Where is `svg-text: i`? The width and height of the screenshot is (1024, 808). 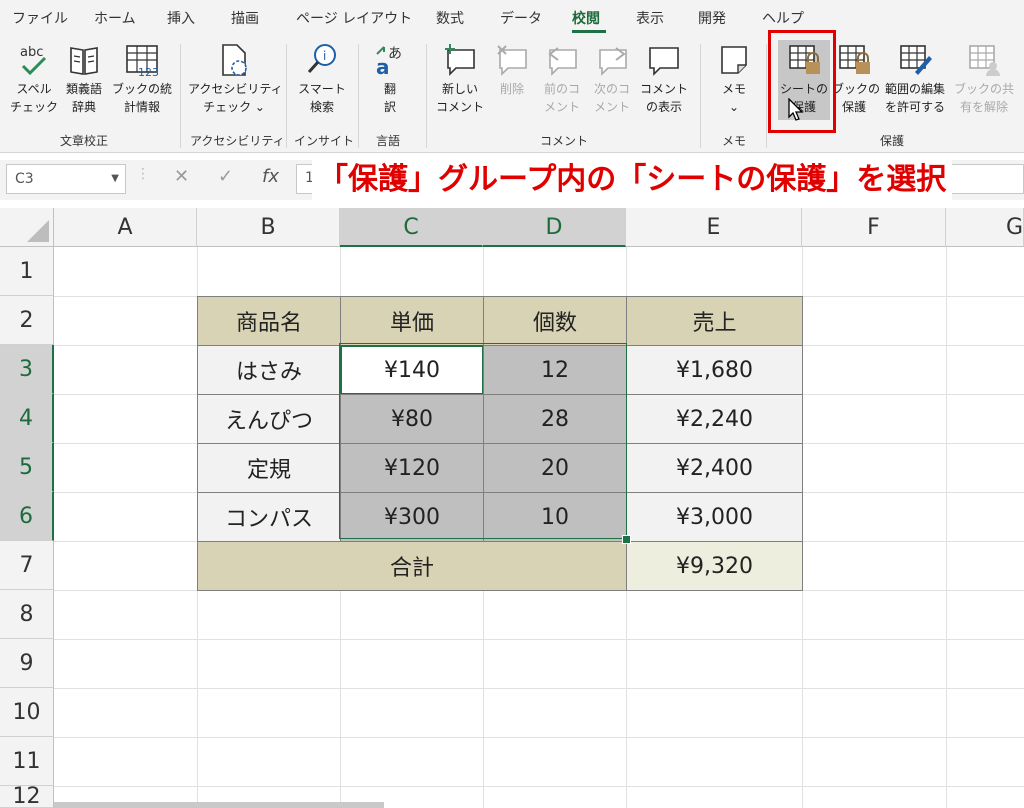 svg-text: i is located at coordinates (324, 56).